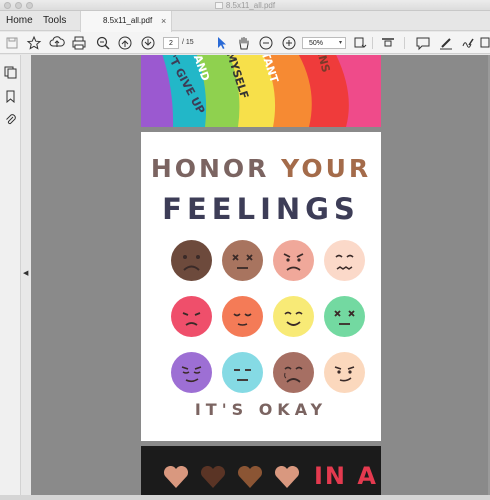 The width and height of the screenshot is (490, 500). I want to click on tools-tab: Tools, so click(54, 21).